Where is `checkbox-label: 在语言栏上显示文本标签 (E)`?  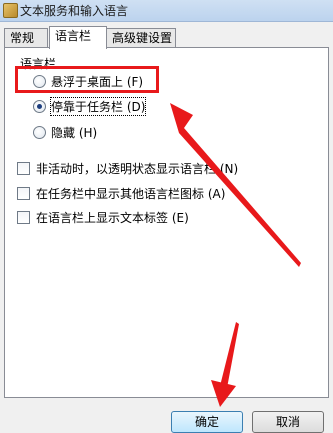
checkbox-label: 在语言栏上显示文本标签 (E) is located at coordinates (112, 217).